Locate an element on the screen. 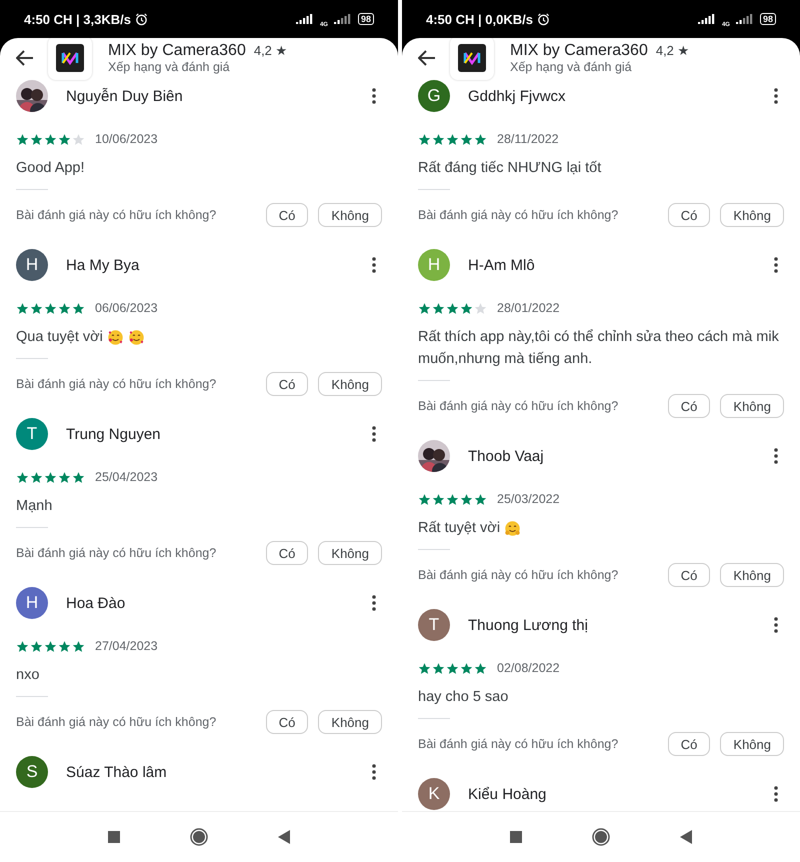 Image resolution: width=800 pixels, height=862 pixels. status-text: 4:50 CH | 3,3KB/s is located at coordinates (77, 19).